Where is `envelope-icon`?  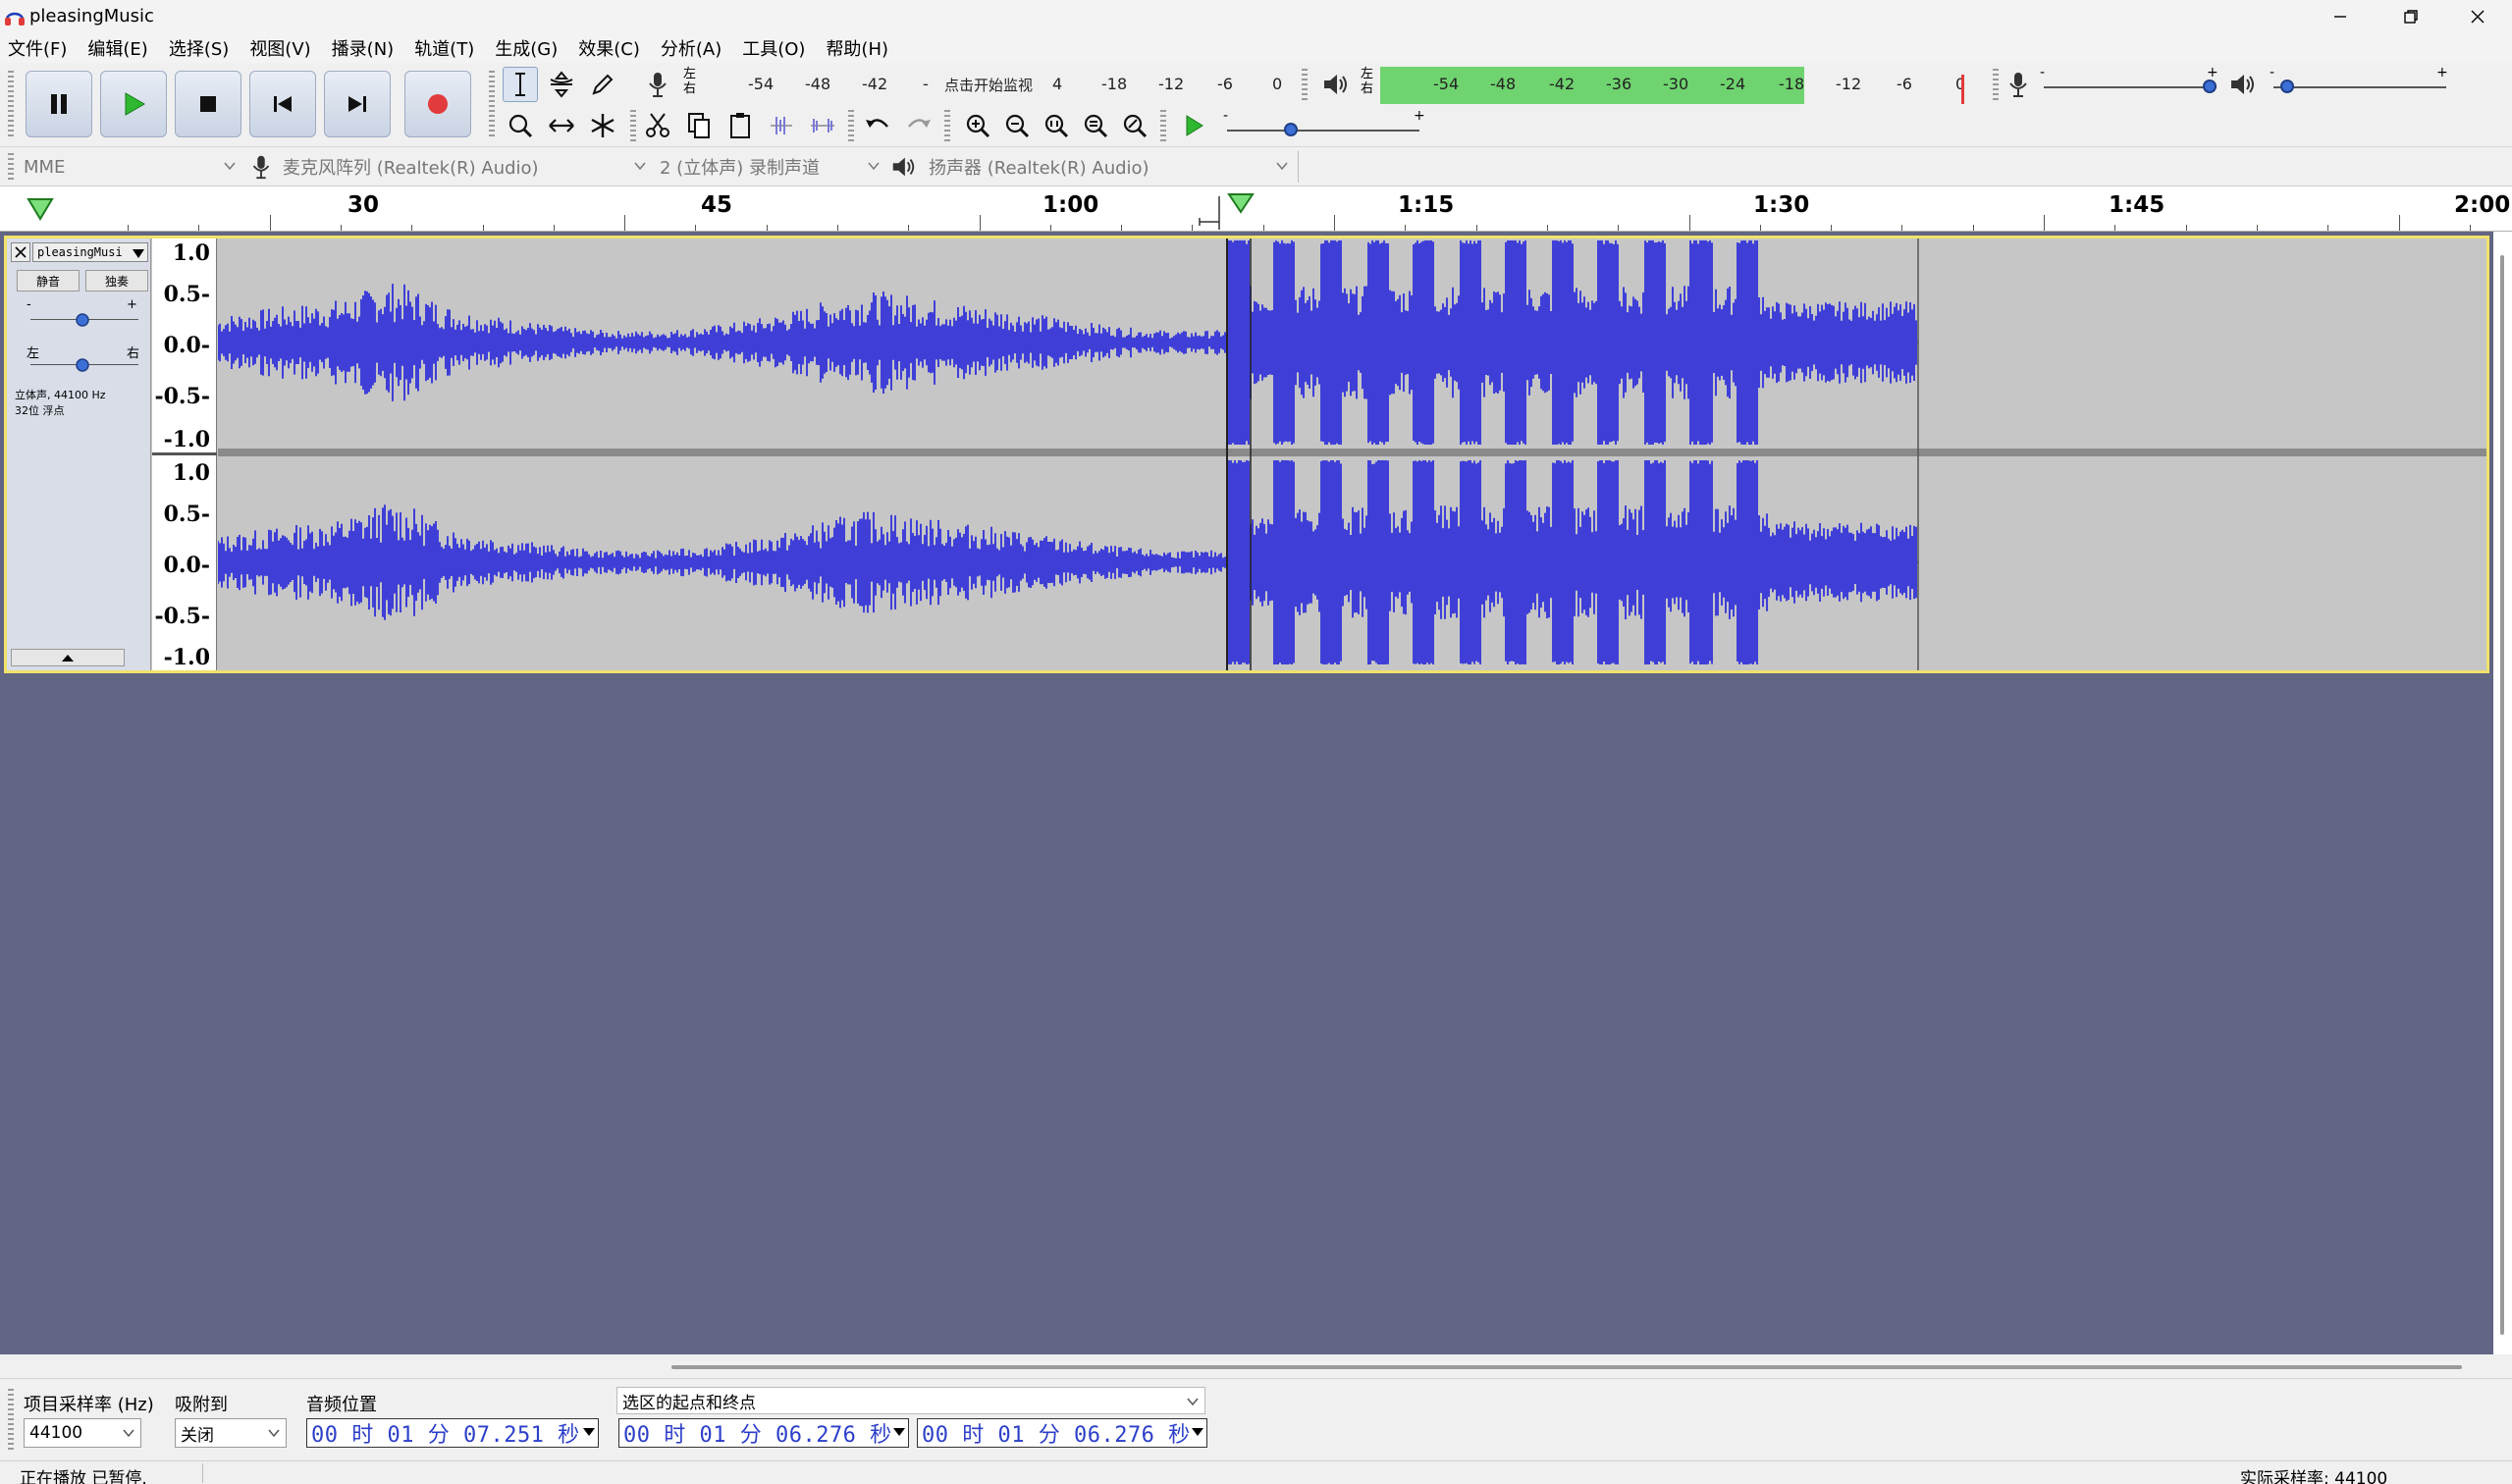
envelope-icon is located at coordinates (561, 84).